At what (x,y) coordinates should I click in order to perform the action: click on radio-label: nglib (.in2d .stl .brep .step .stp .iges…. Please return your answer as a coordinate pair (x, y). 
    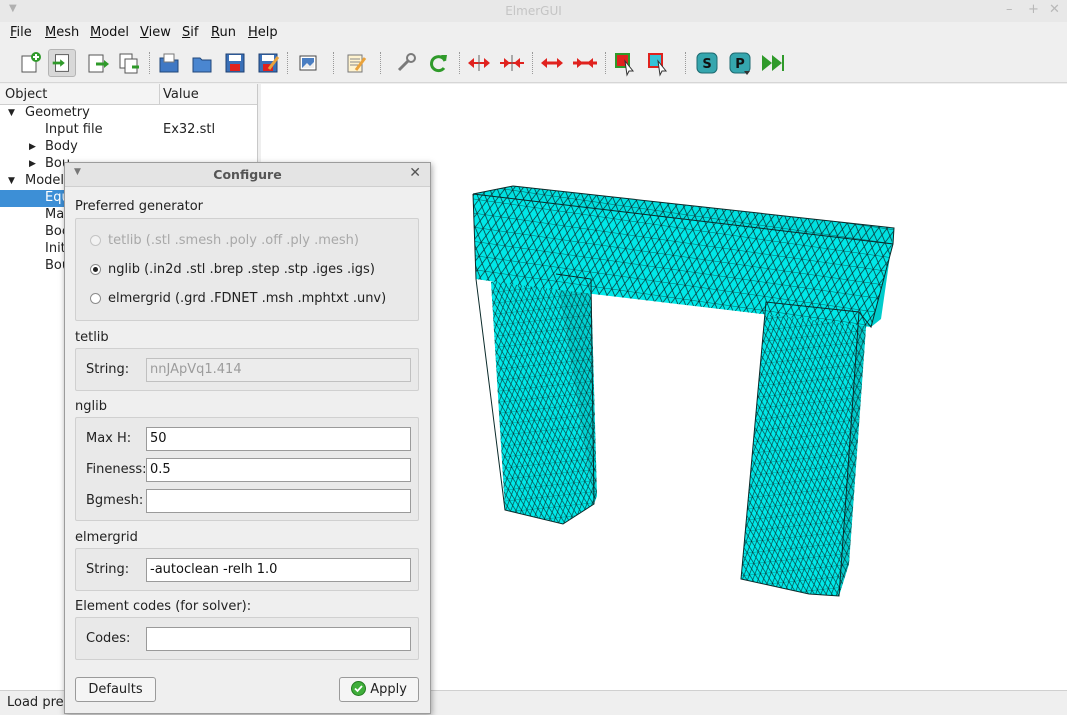
    Looking at the image, I should click on (241, 269).